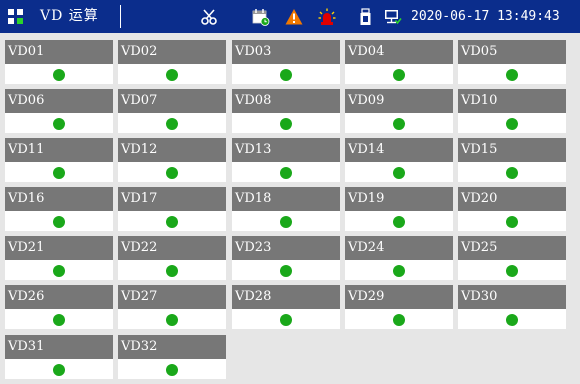 The height and width of the screenshot is (384, 580). I want to click on vd-tile: VD03, so click(286, 62).